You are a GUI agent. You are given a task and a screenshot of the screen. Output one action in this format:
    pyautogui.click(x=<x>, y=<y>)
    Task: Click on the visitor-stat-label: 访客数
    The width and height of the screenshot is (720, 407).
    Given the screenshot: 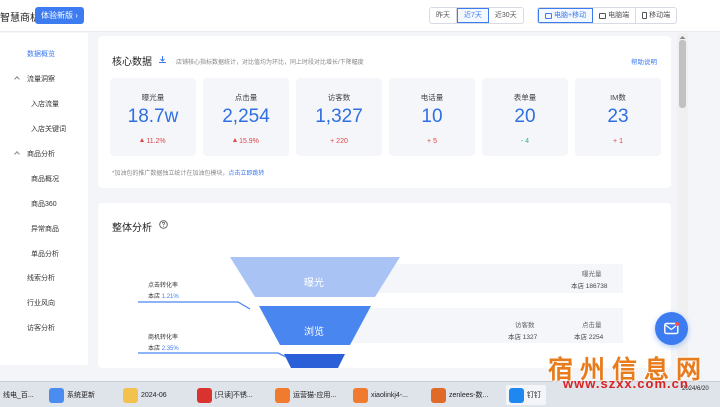 What is the action you would take?
    pyautogui.click(x=525, y=325)
    